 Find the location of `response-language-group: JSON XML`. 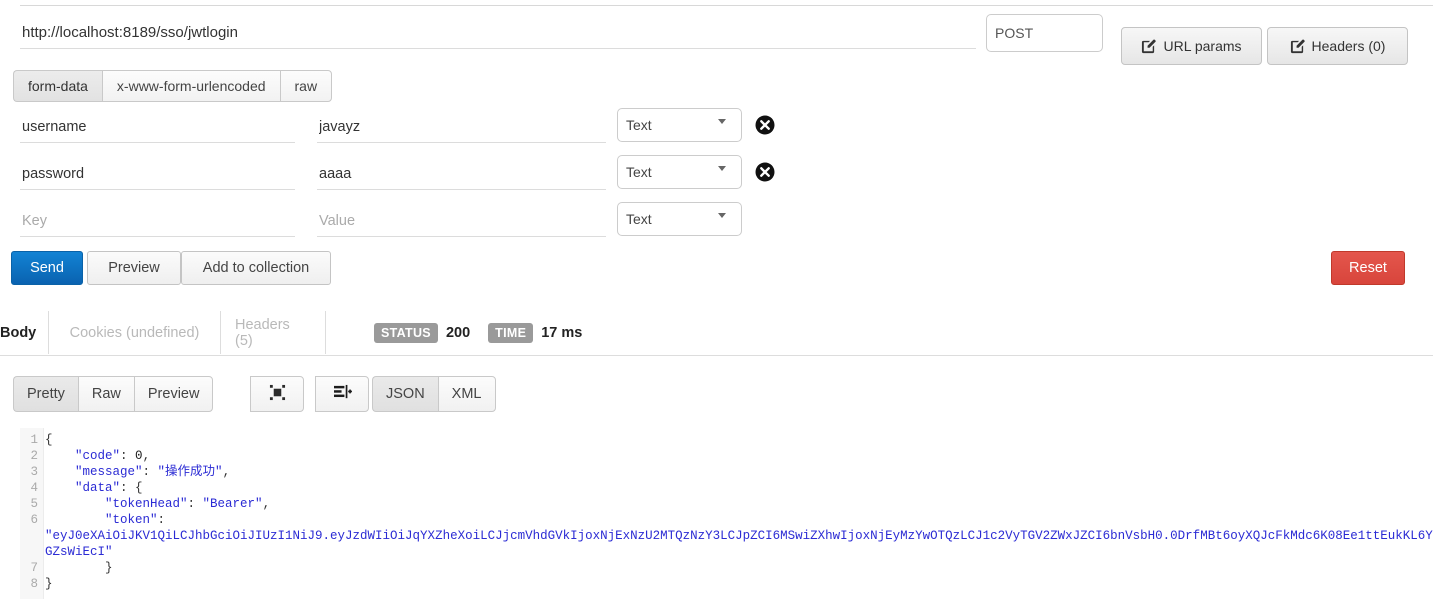

response-language-group: JSON XML is located at coordinates (434, 394).